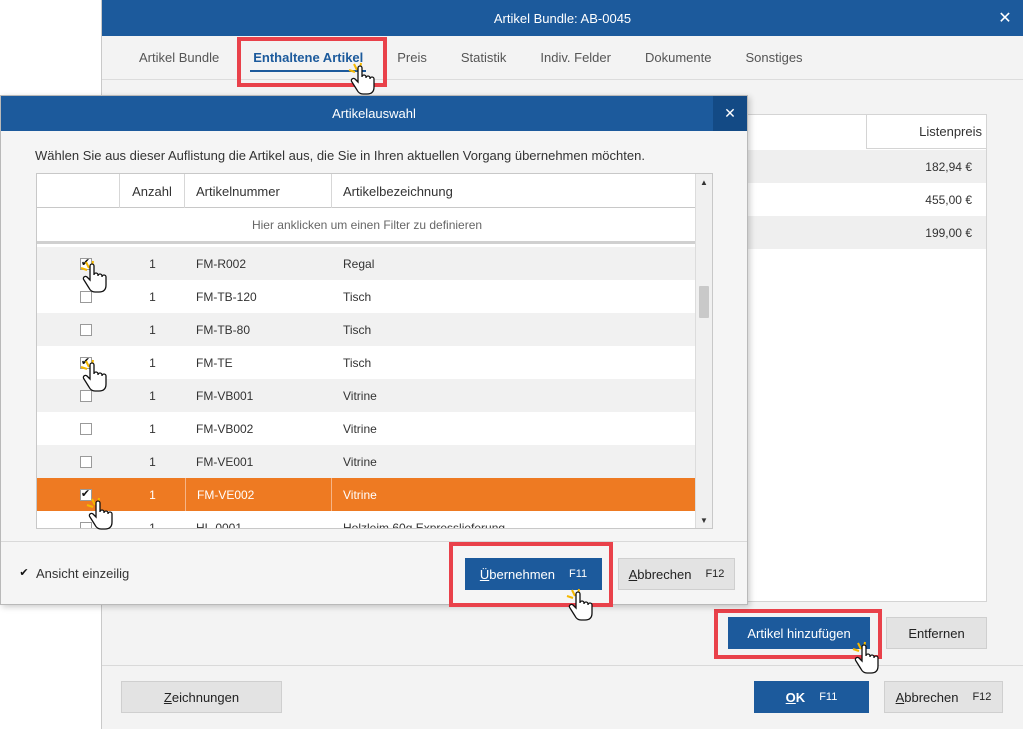 The image size is (1023, 729). I want to click on table-row: 1 FM-TB-80 Tisch, so click(367, 329).